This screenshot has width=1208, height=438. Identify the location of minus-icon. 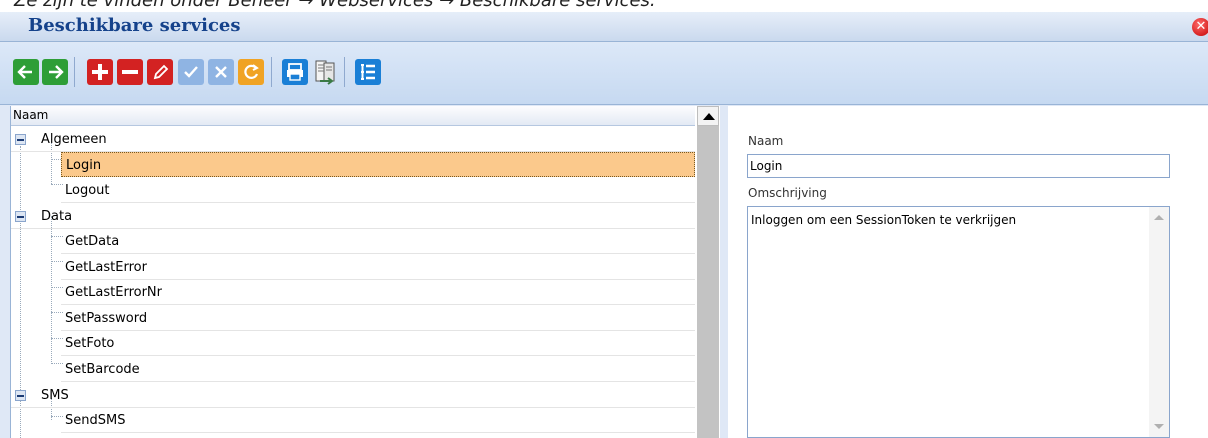
(130, 72).